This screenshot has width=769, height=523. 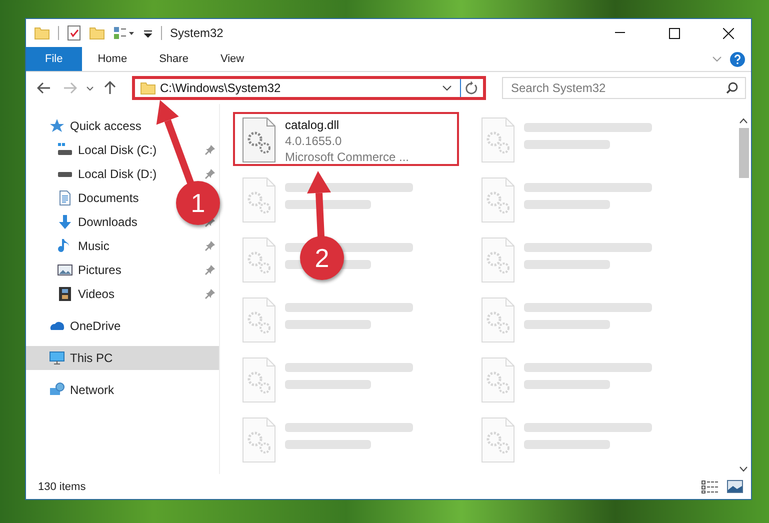 I want to click on ribbon-tab: Share, so click(x=173, y=59).